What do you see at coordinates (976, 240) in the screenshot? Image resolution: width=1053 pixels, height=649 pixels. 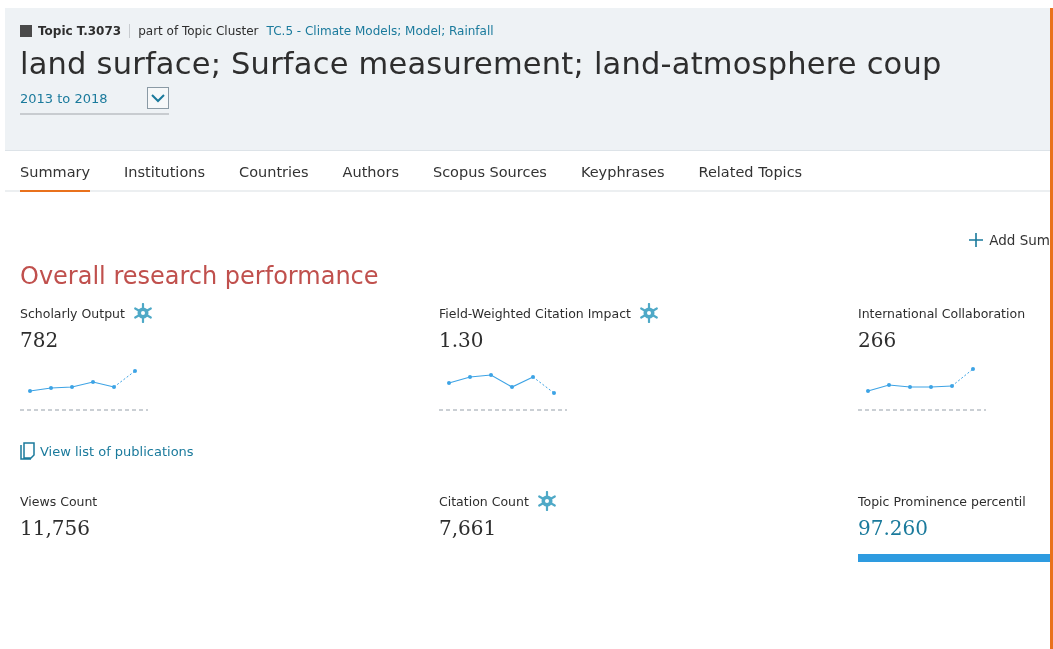 I see `plus-icon` at bounding box center [976, 240].